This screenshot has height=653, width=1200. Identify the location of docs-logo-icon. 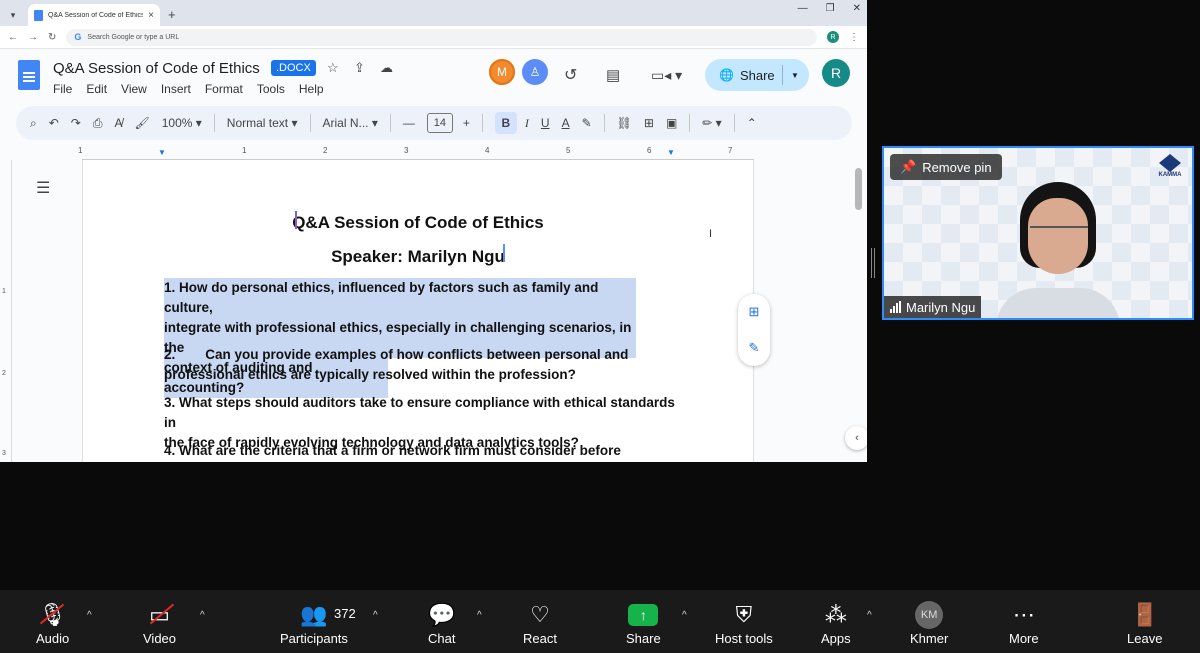
(29, 75).